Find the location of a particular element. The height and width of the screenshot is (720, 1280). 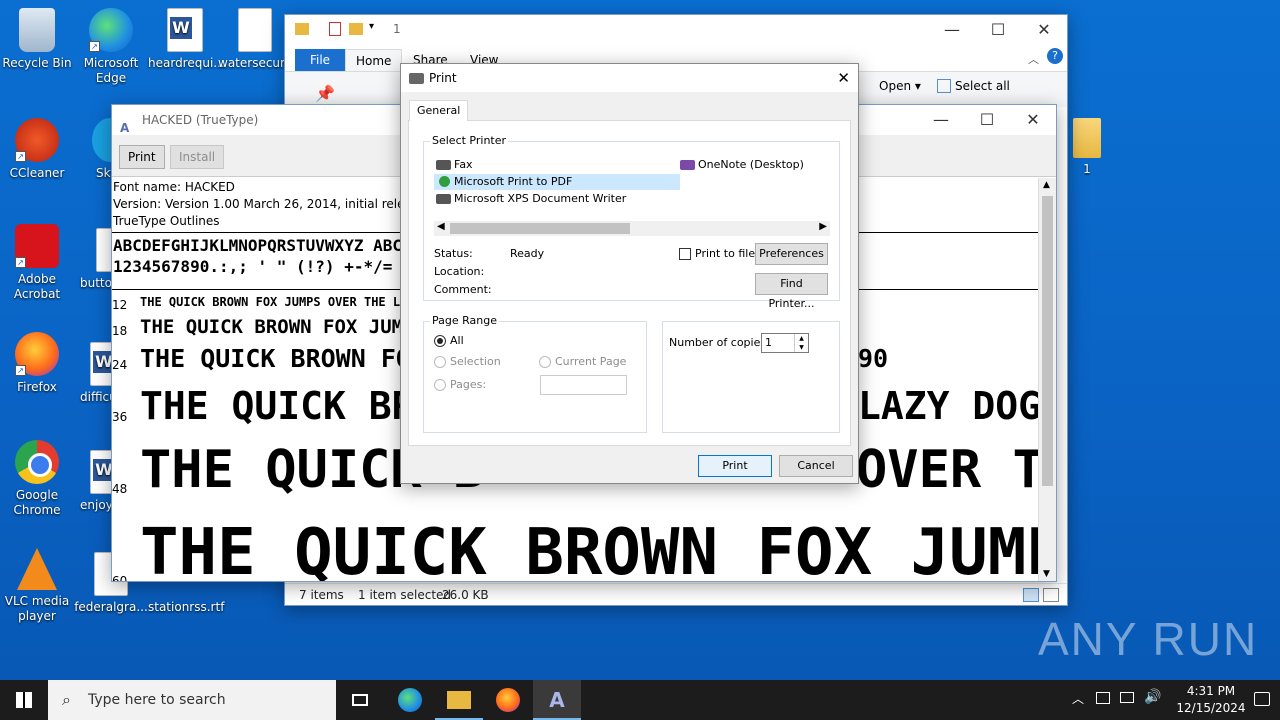

desktop-icon-difficu: difficu is located at coordinates (93, 373).